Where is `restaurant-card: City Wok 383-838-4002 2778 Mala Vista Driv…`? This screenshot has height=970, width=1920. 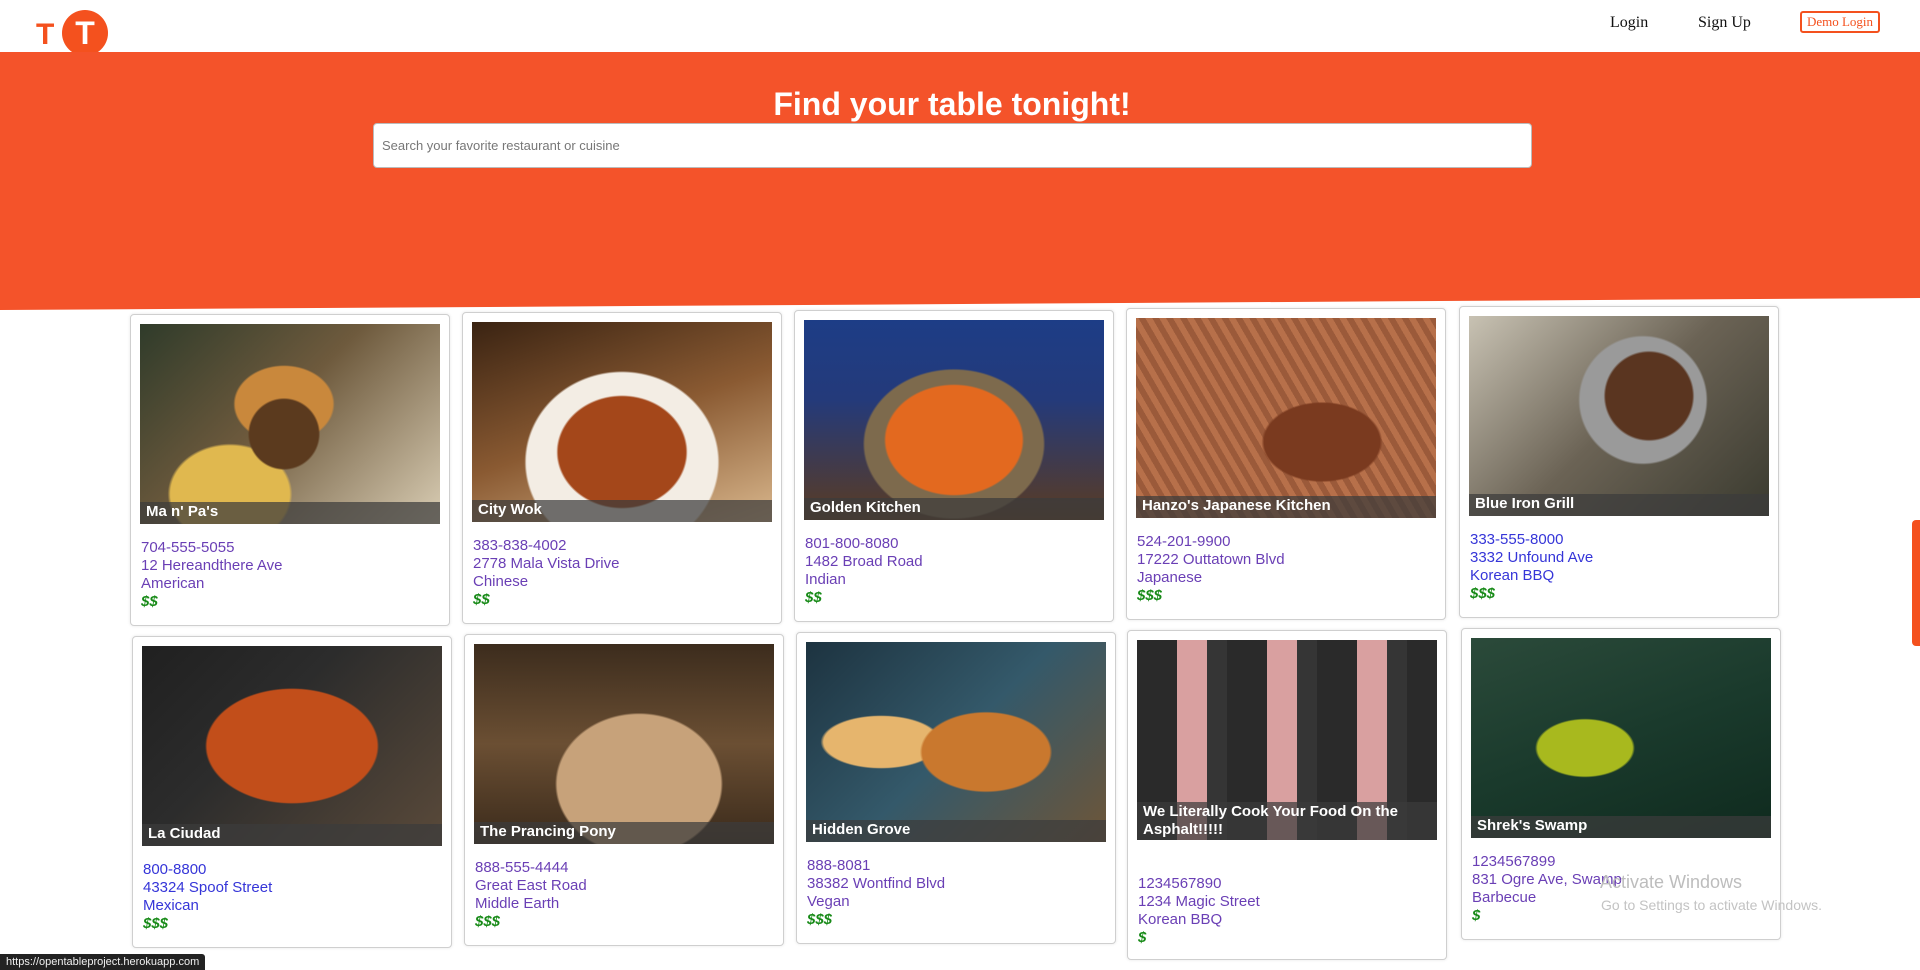 restaurant-card: City Wok 383-838-4002 2778 Mala Vista Driv… is located at coordinates (622, 468).